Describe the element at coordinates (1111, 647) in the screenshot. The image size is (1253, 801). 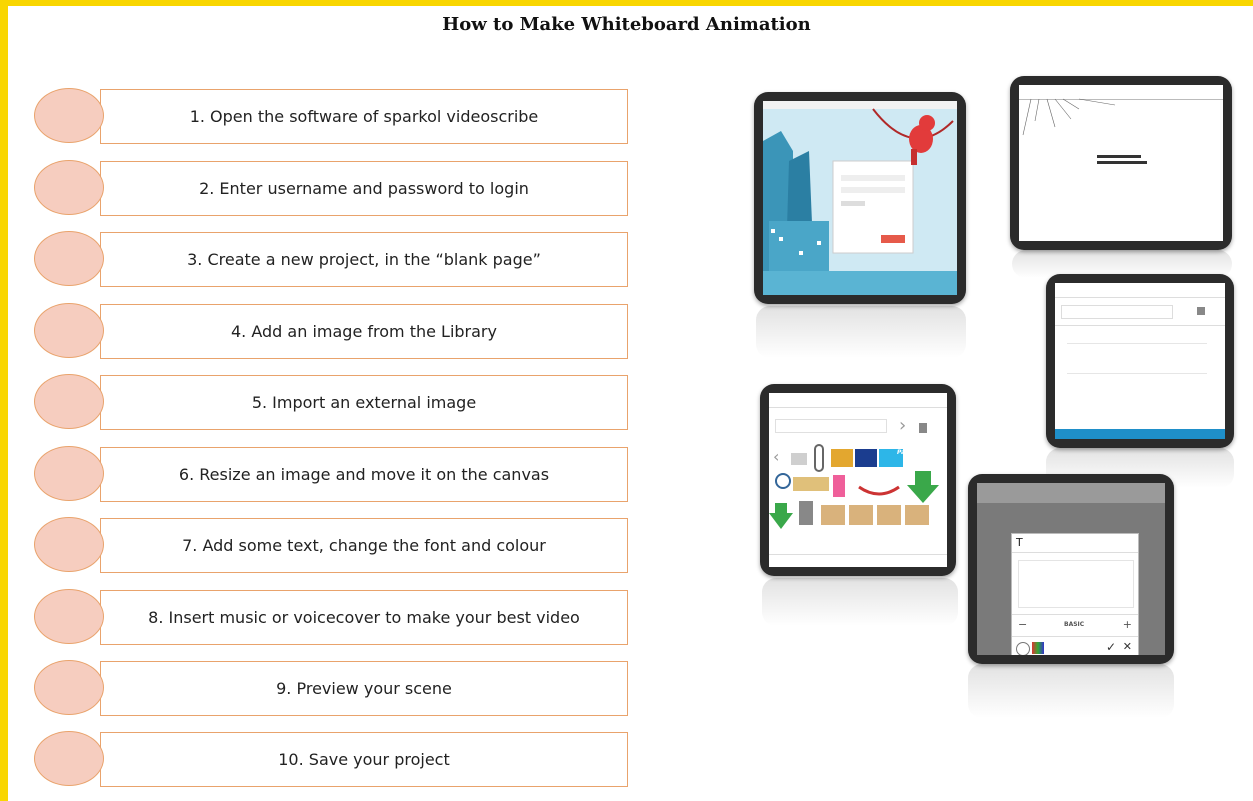
I see `confirm-icon: ✓` at that location.